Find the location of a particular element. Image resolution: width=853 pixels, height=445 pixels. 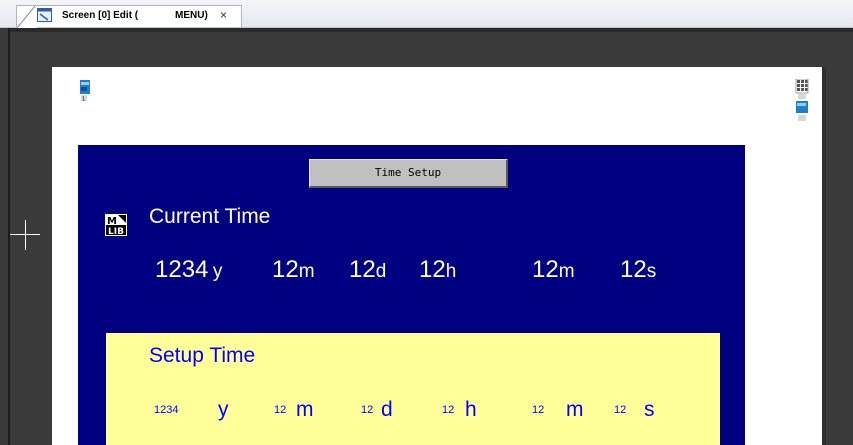

time-setup-button: Time Setup is located at coordinates (408, 173).